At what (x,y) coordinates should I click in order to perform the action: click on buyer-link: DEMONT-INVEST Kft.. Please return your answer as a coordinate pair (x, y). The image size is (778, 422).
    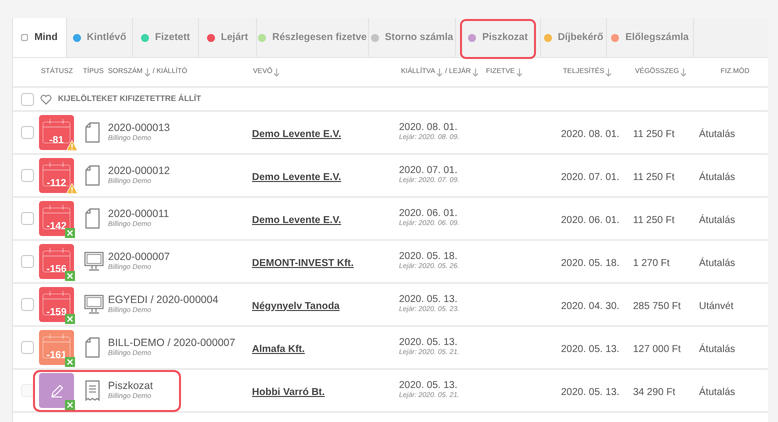
    Looking at the image, I should click on (303, 263).